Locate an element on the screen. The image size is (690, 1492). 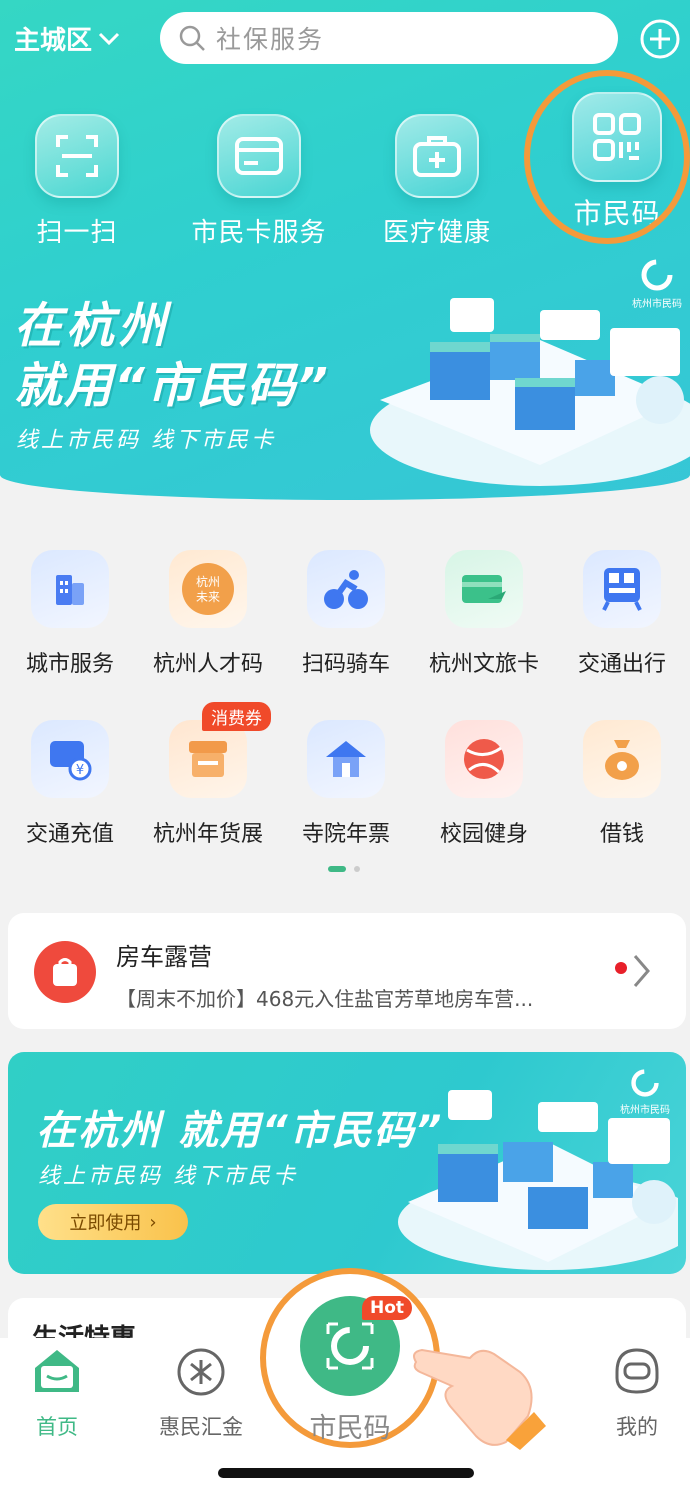
bicycle-icon is located at coordinates (346, 589).